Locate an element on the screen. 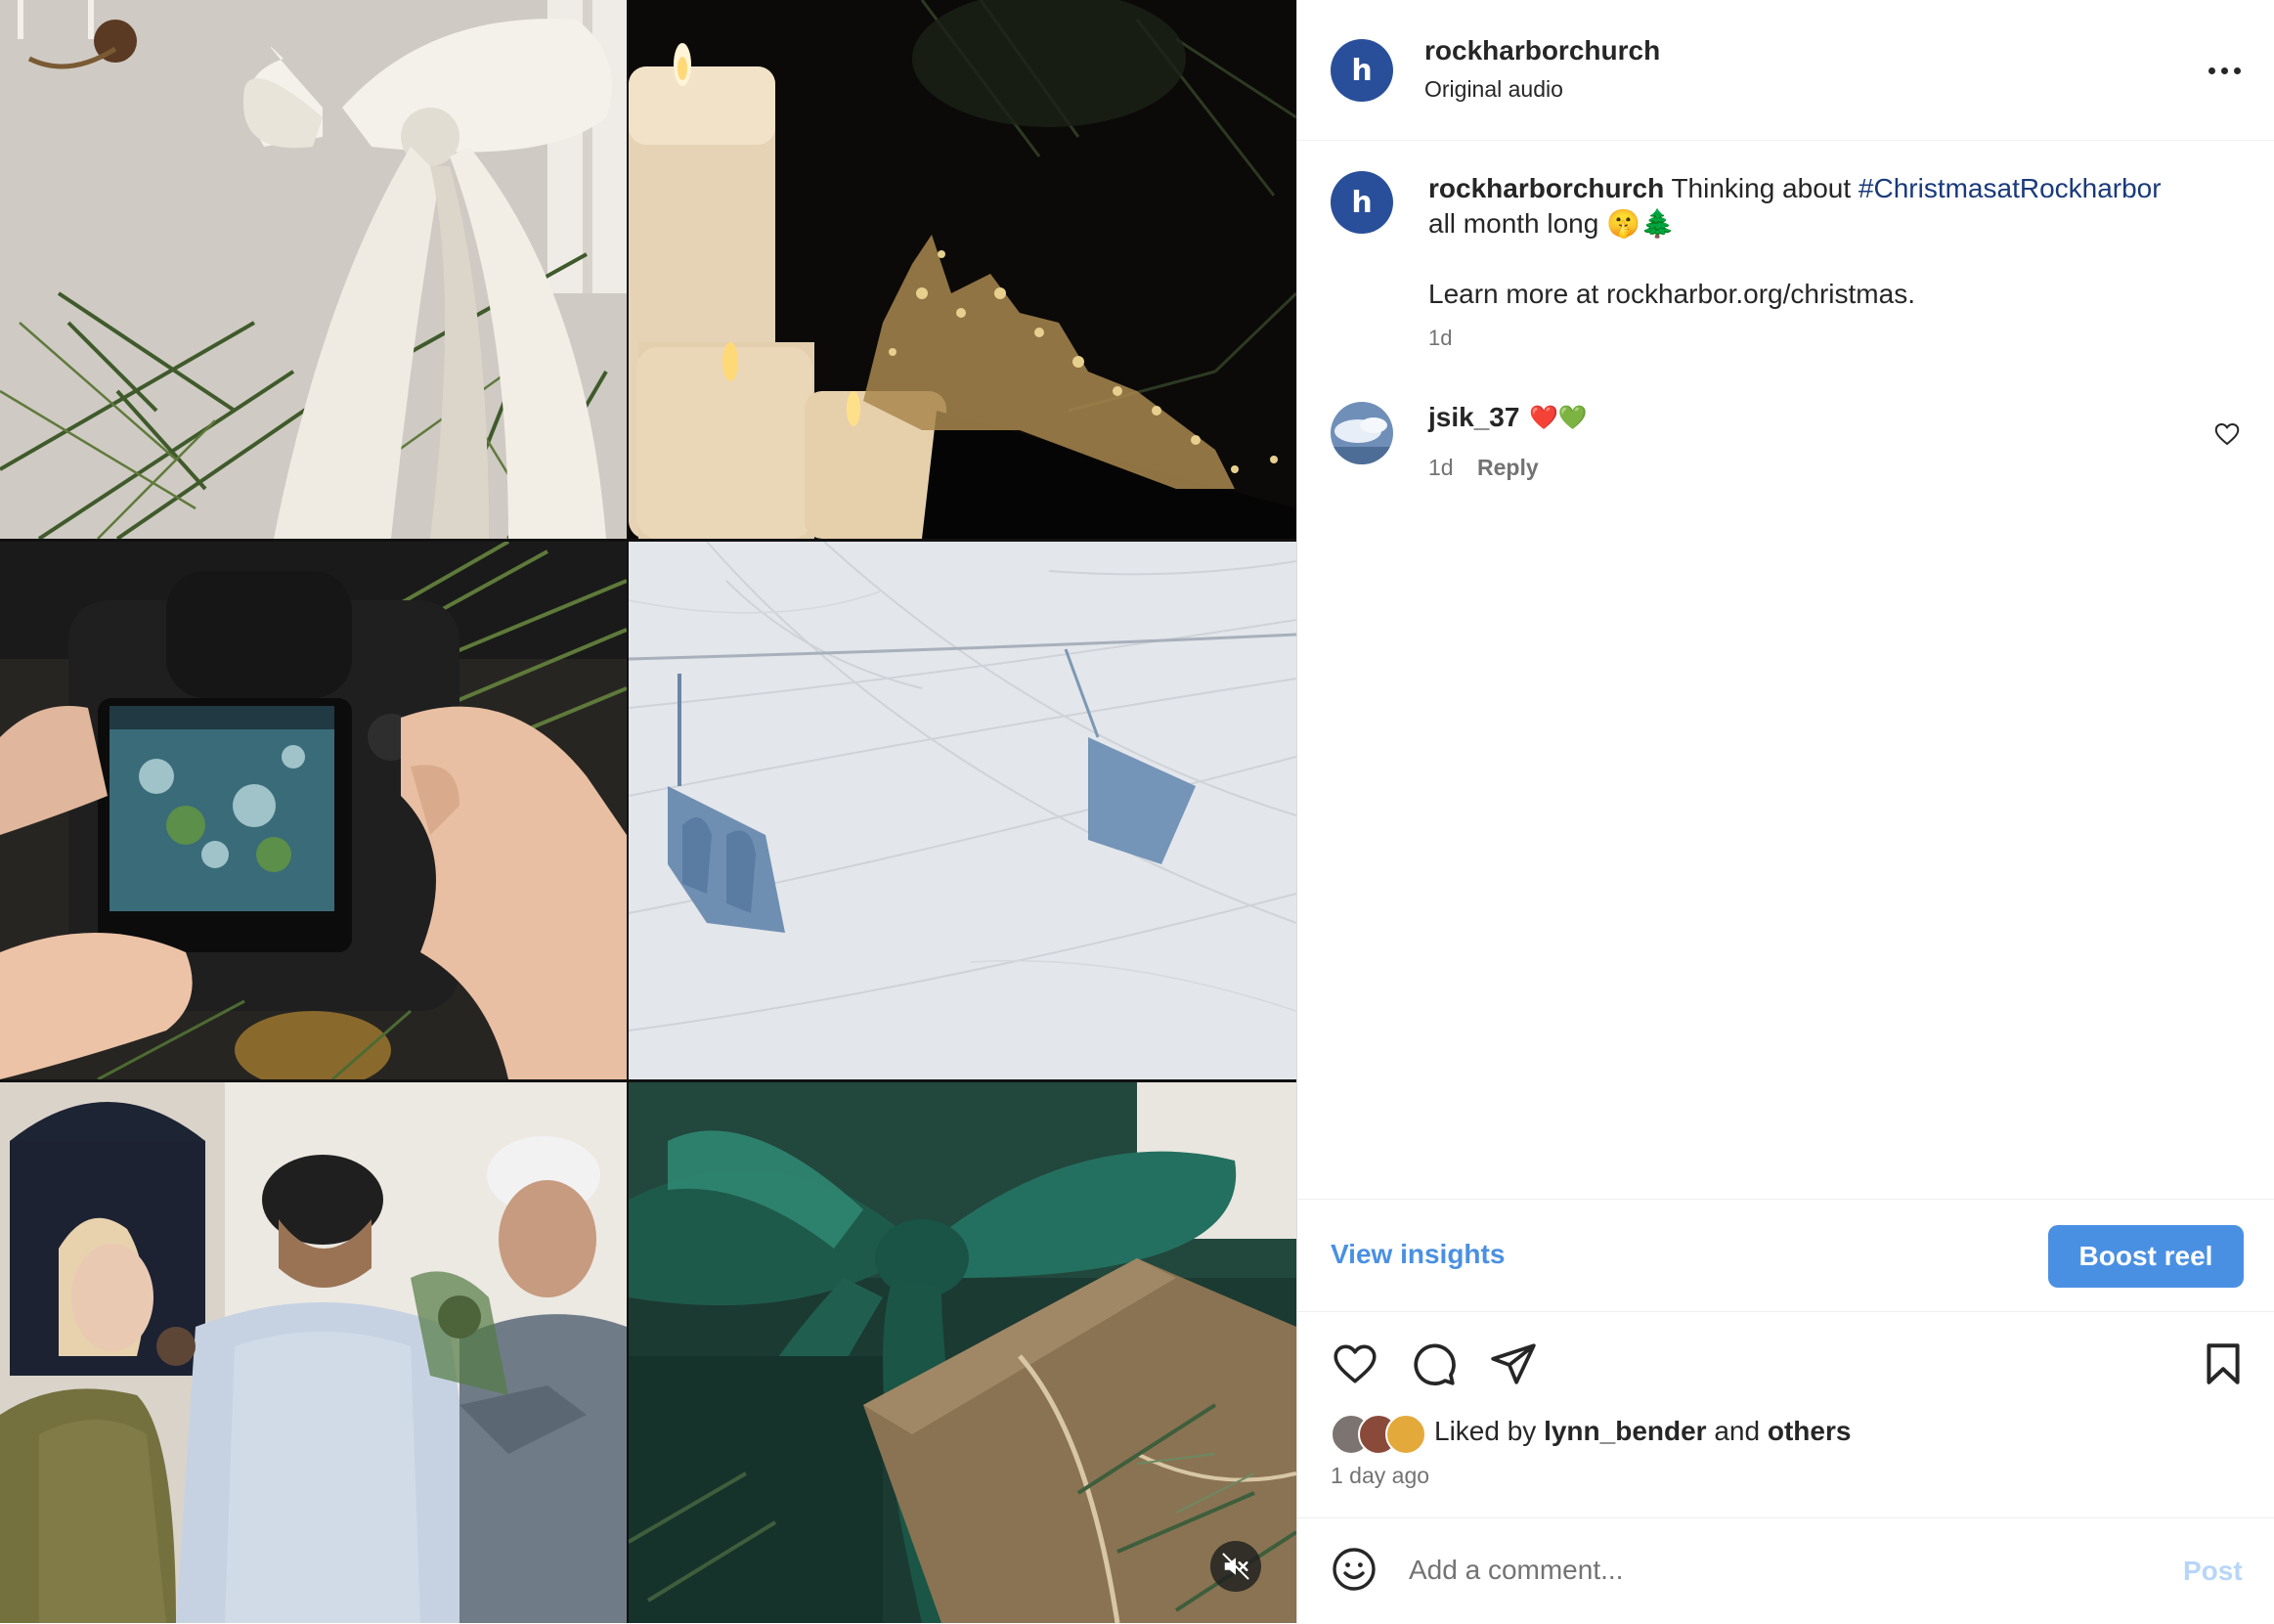  comment-button is located at coordinates (1434, 1364).